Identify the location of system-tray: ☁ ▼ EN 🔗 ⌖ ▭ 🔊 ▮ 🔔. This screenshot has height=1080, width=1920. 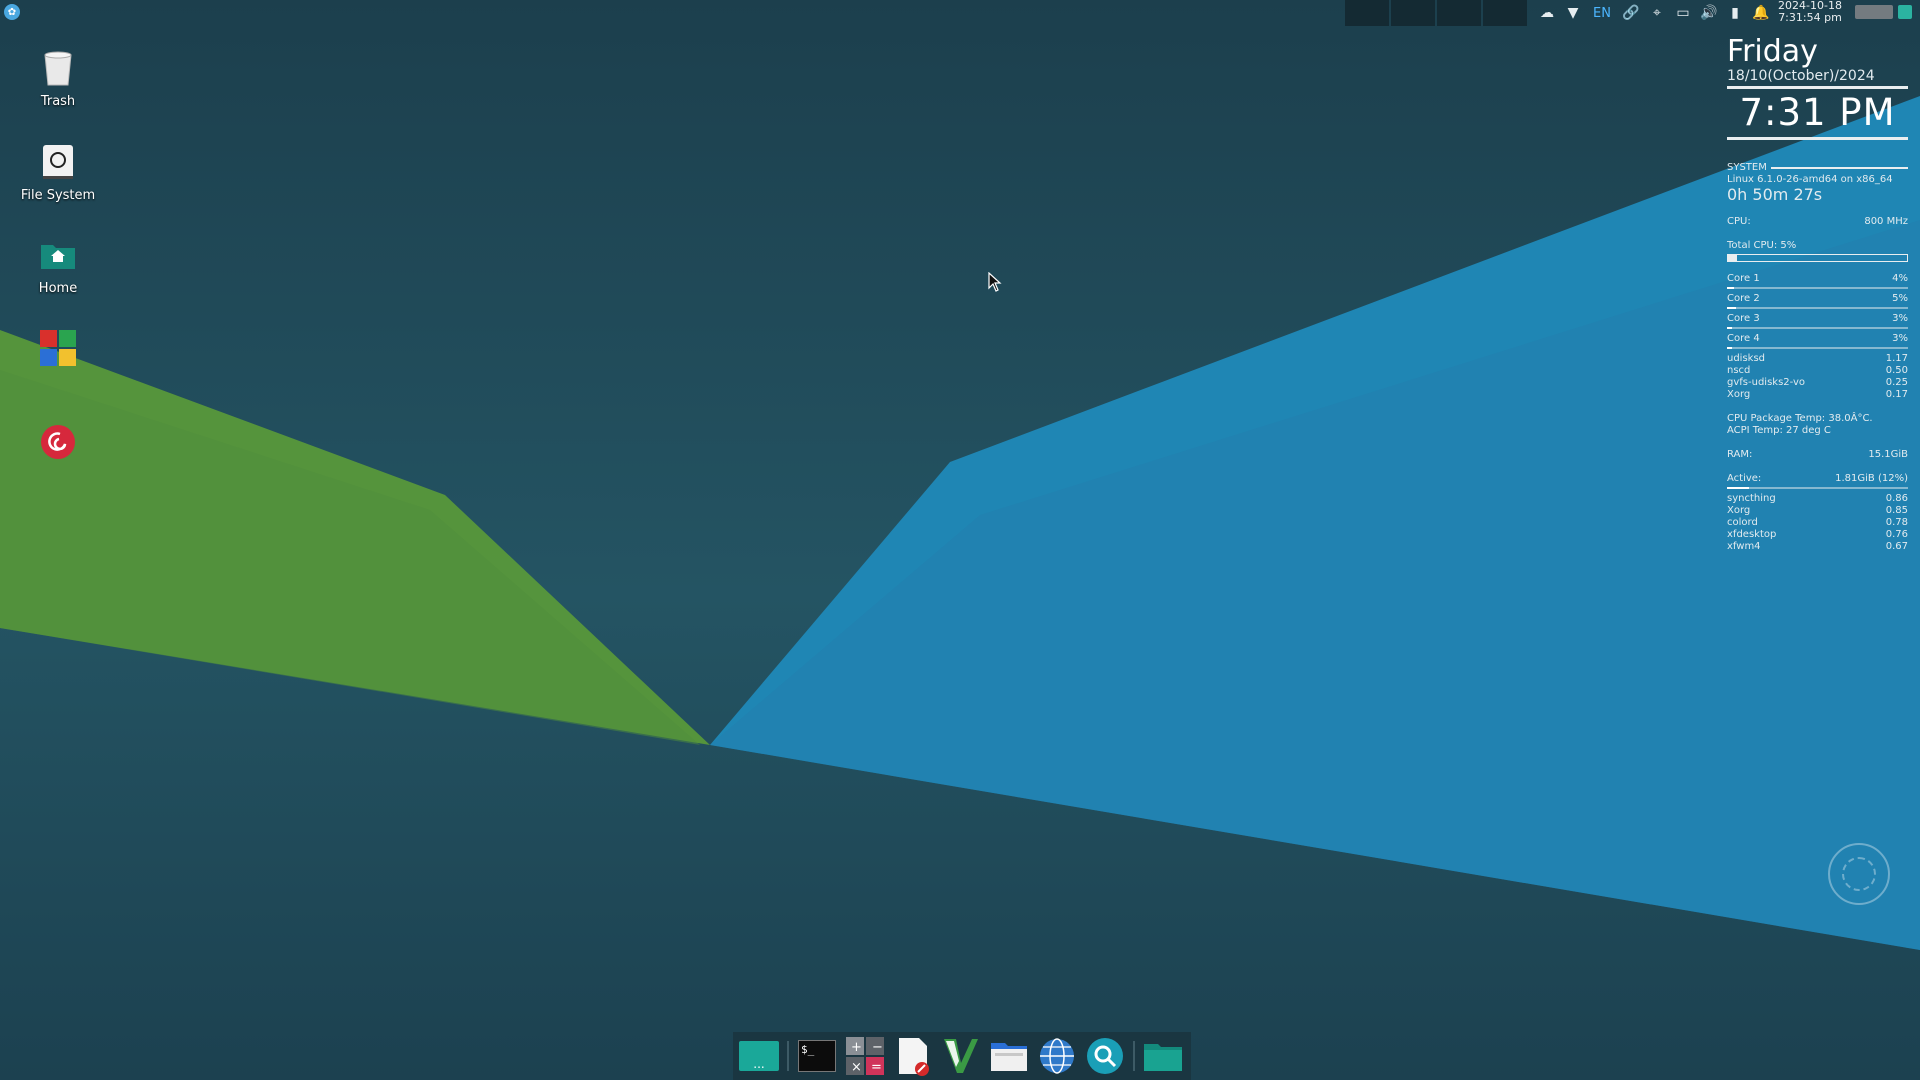
(1654, 13).